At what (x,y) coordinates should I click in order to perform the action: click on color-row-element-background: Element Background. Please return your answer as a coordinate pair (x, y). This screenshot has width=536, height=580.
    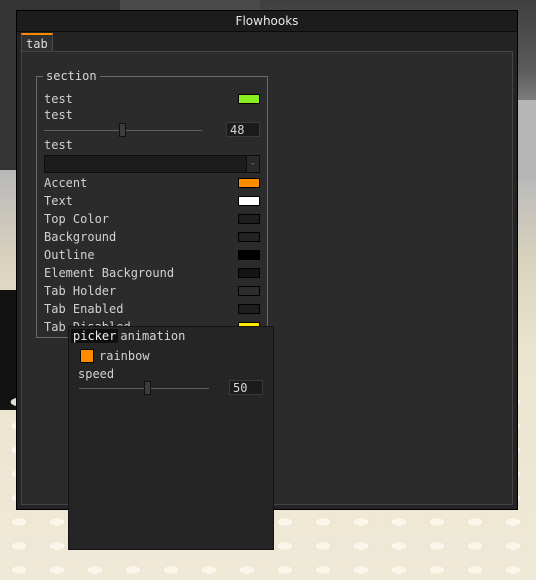
    Looking at the image, I should click on (152, 273).